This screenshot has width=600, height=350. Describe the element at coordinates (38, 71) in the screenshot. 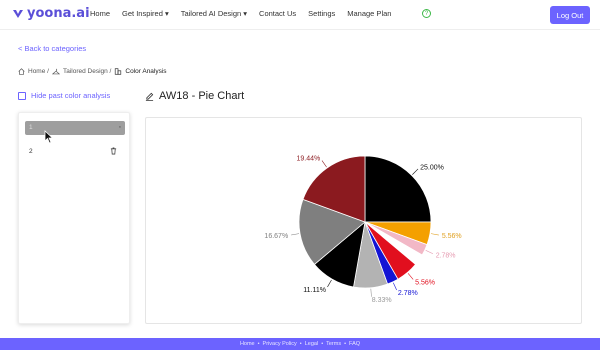

I see `breadcrumb-home: Home /` at that location.